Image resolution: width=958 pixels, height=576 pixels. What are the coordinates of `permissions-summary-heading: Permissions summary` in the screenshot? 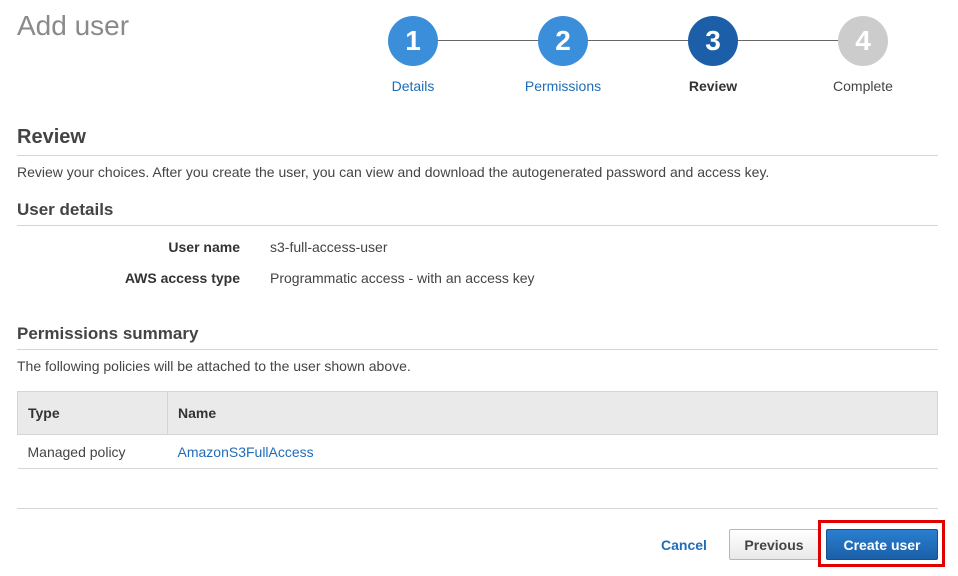 It's located at (108, 333).